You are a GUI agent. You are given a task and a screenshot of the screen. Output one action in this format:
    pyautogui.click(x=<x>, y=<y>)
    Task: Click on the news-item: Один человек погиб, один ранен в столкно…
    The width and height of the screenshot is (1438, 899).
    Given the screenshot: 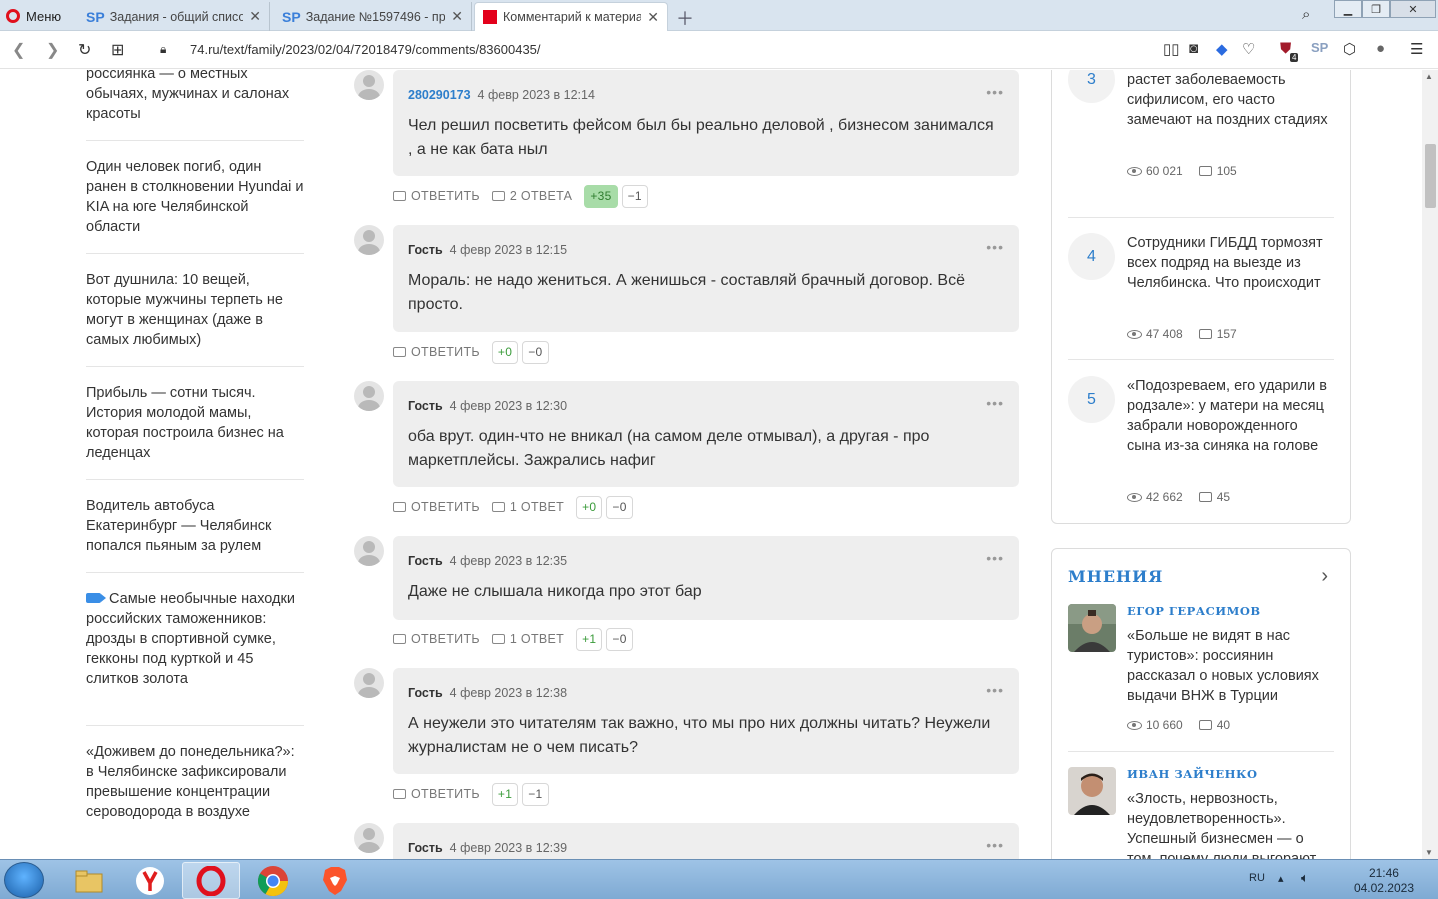 What is the action you would take?
    pyautogui.click(x=195, y=205)
    